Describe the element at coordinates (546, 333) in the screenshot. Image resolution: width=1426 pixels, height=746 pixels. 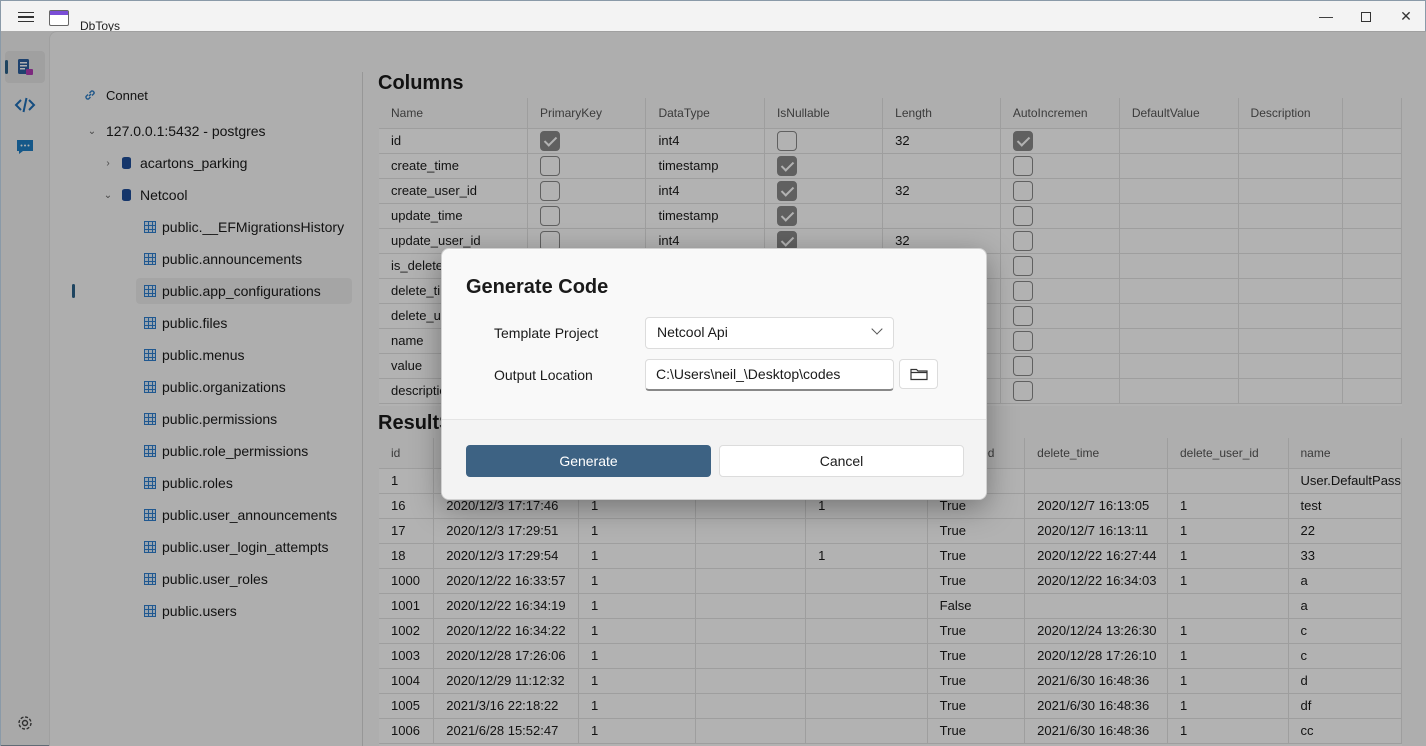
I see `template-project-label: Template Project` at that location.